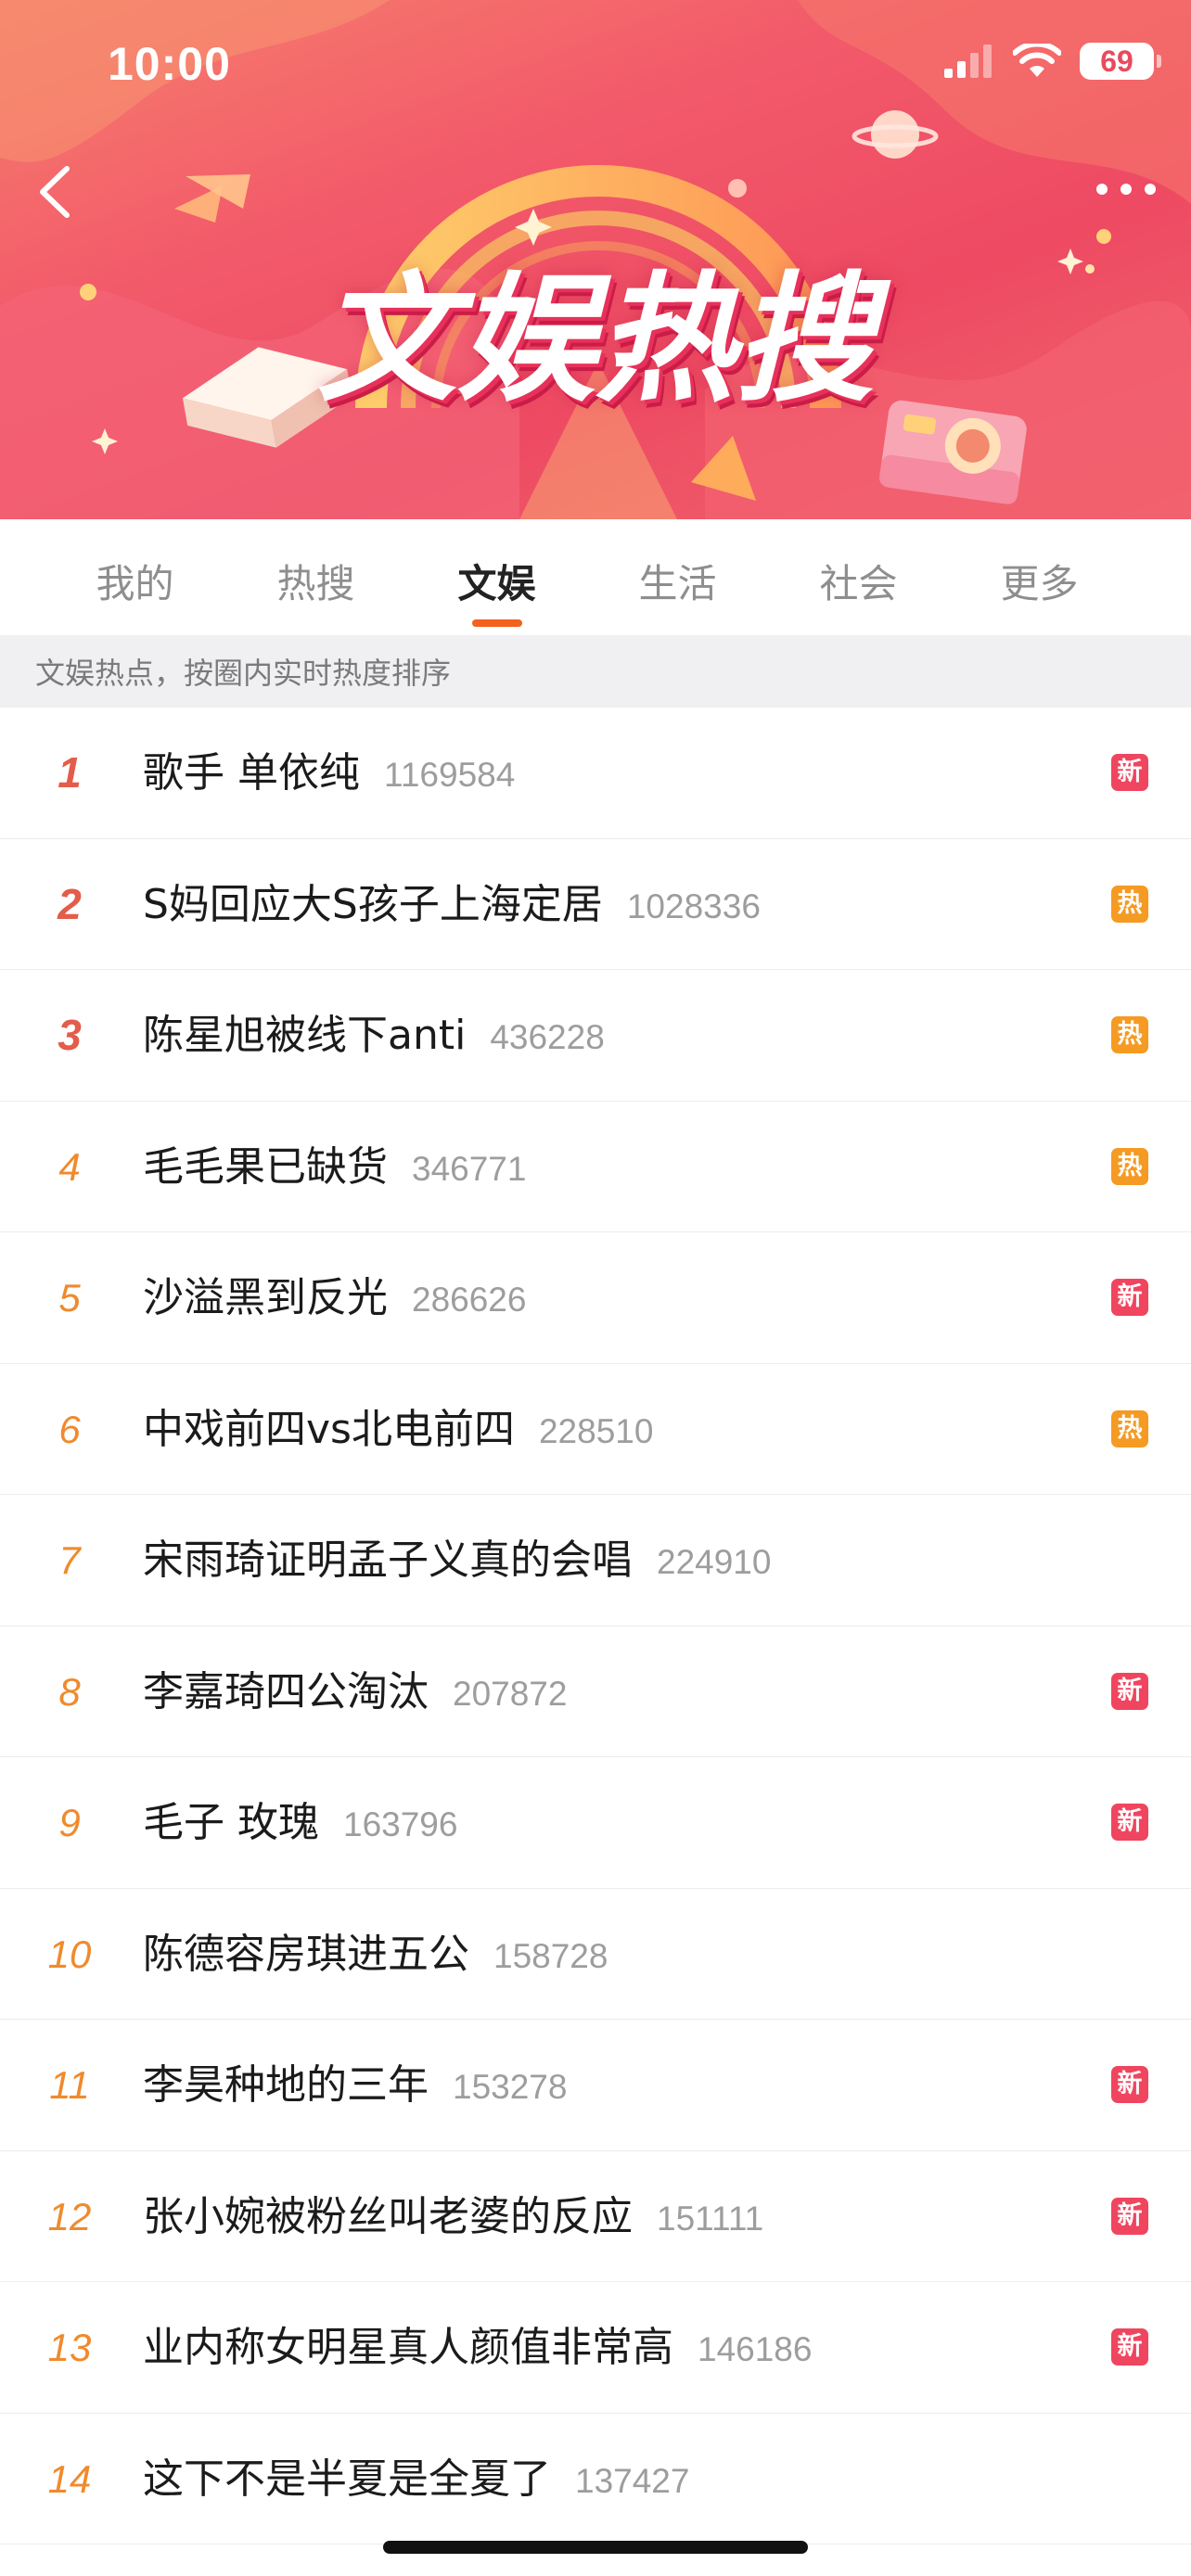  Describe the element at coordinates (305, 1035) in the screenshot. I see `item-title: 陈星旭被线下anti` at that location.